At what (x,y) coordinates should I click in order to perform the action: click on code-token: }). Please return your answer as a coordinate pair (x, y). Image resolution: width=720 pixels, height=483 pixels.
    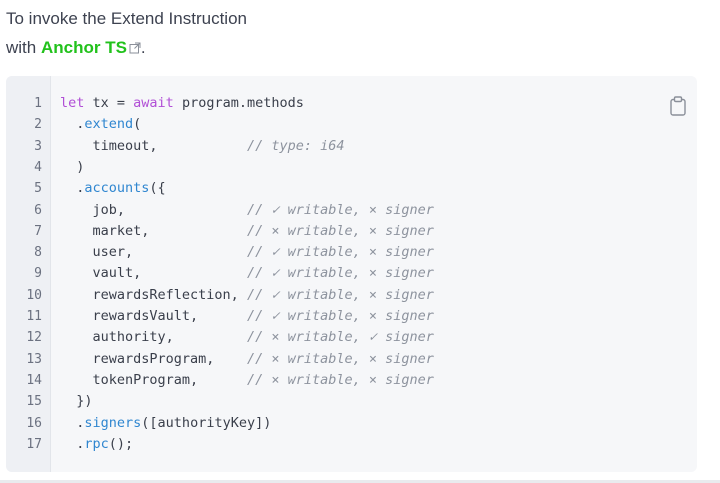
    Looking at the image, I should click on (76, 401).